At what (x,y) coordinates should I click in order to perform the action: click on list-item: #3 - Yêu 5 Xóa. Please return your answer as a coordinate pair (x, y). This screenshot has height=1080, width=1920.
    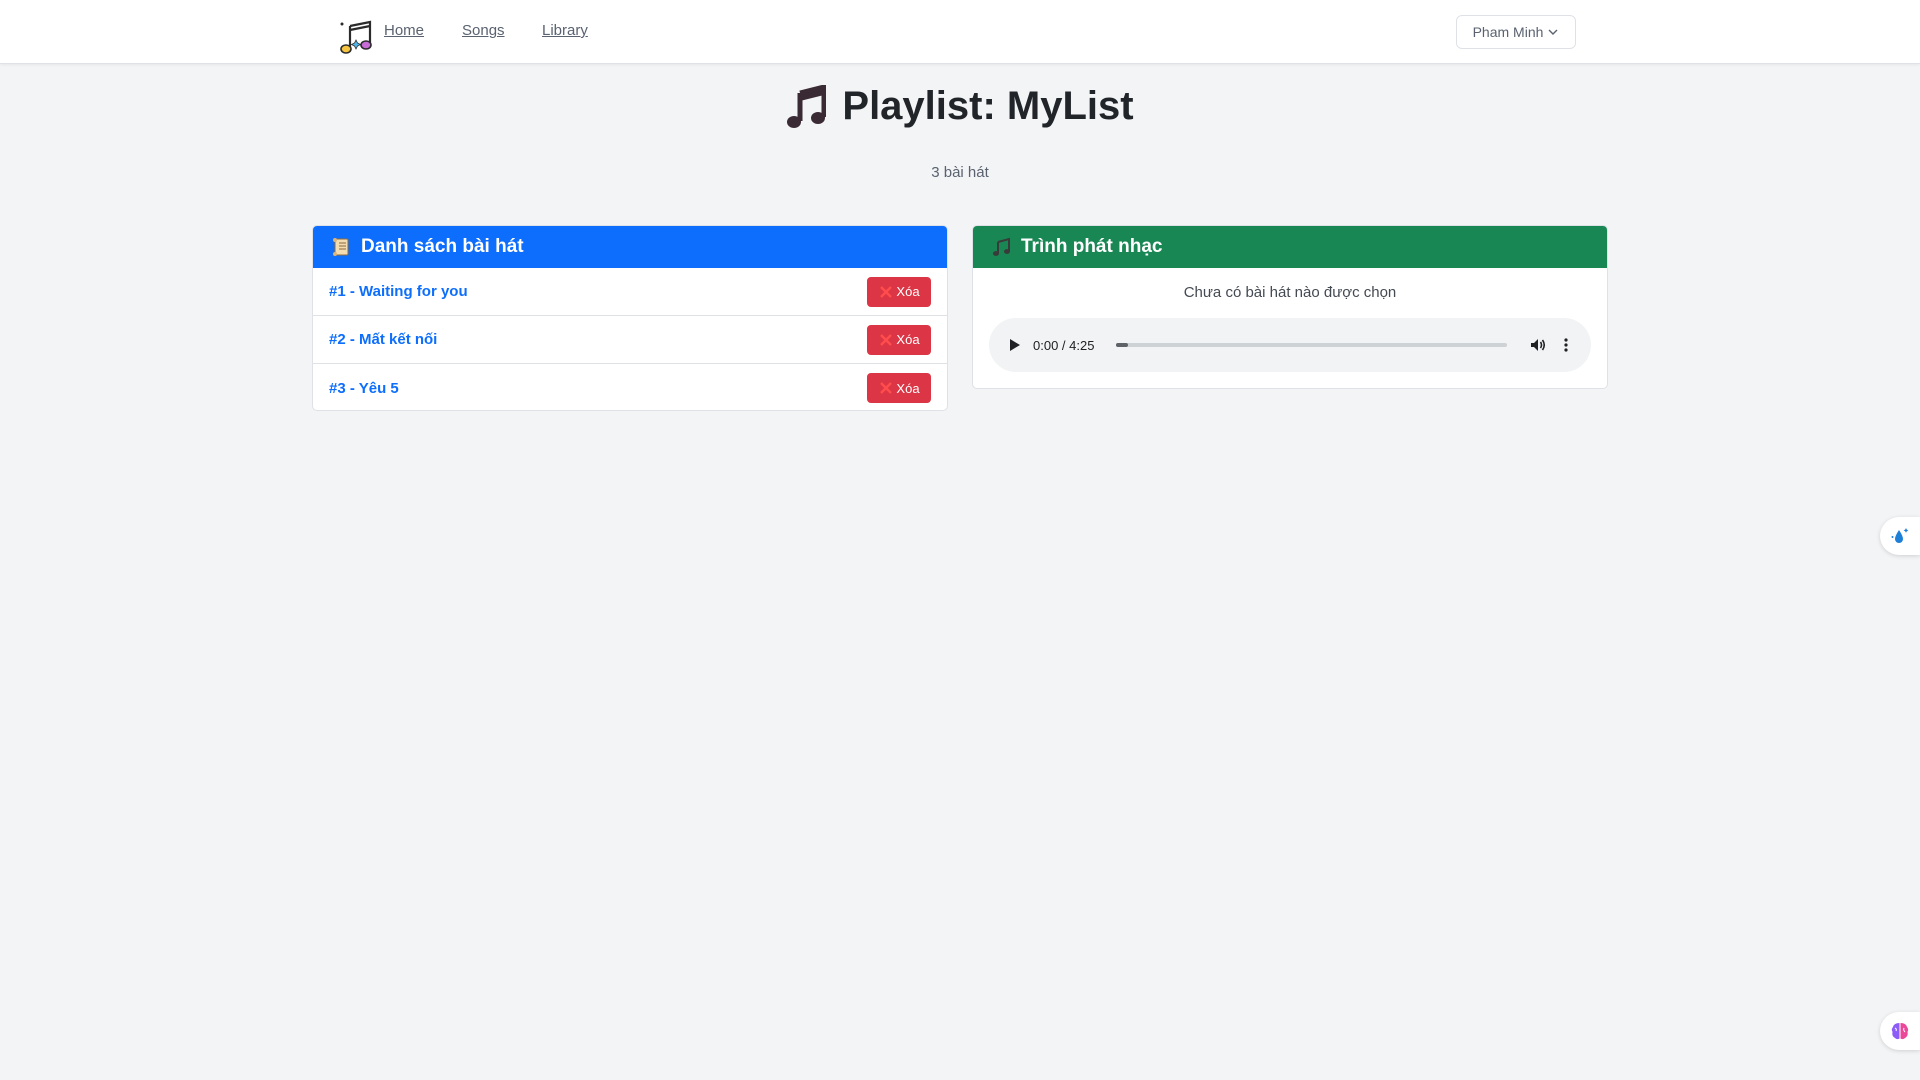
    Looking at the image, I should click on (630, 387).